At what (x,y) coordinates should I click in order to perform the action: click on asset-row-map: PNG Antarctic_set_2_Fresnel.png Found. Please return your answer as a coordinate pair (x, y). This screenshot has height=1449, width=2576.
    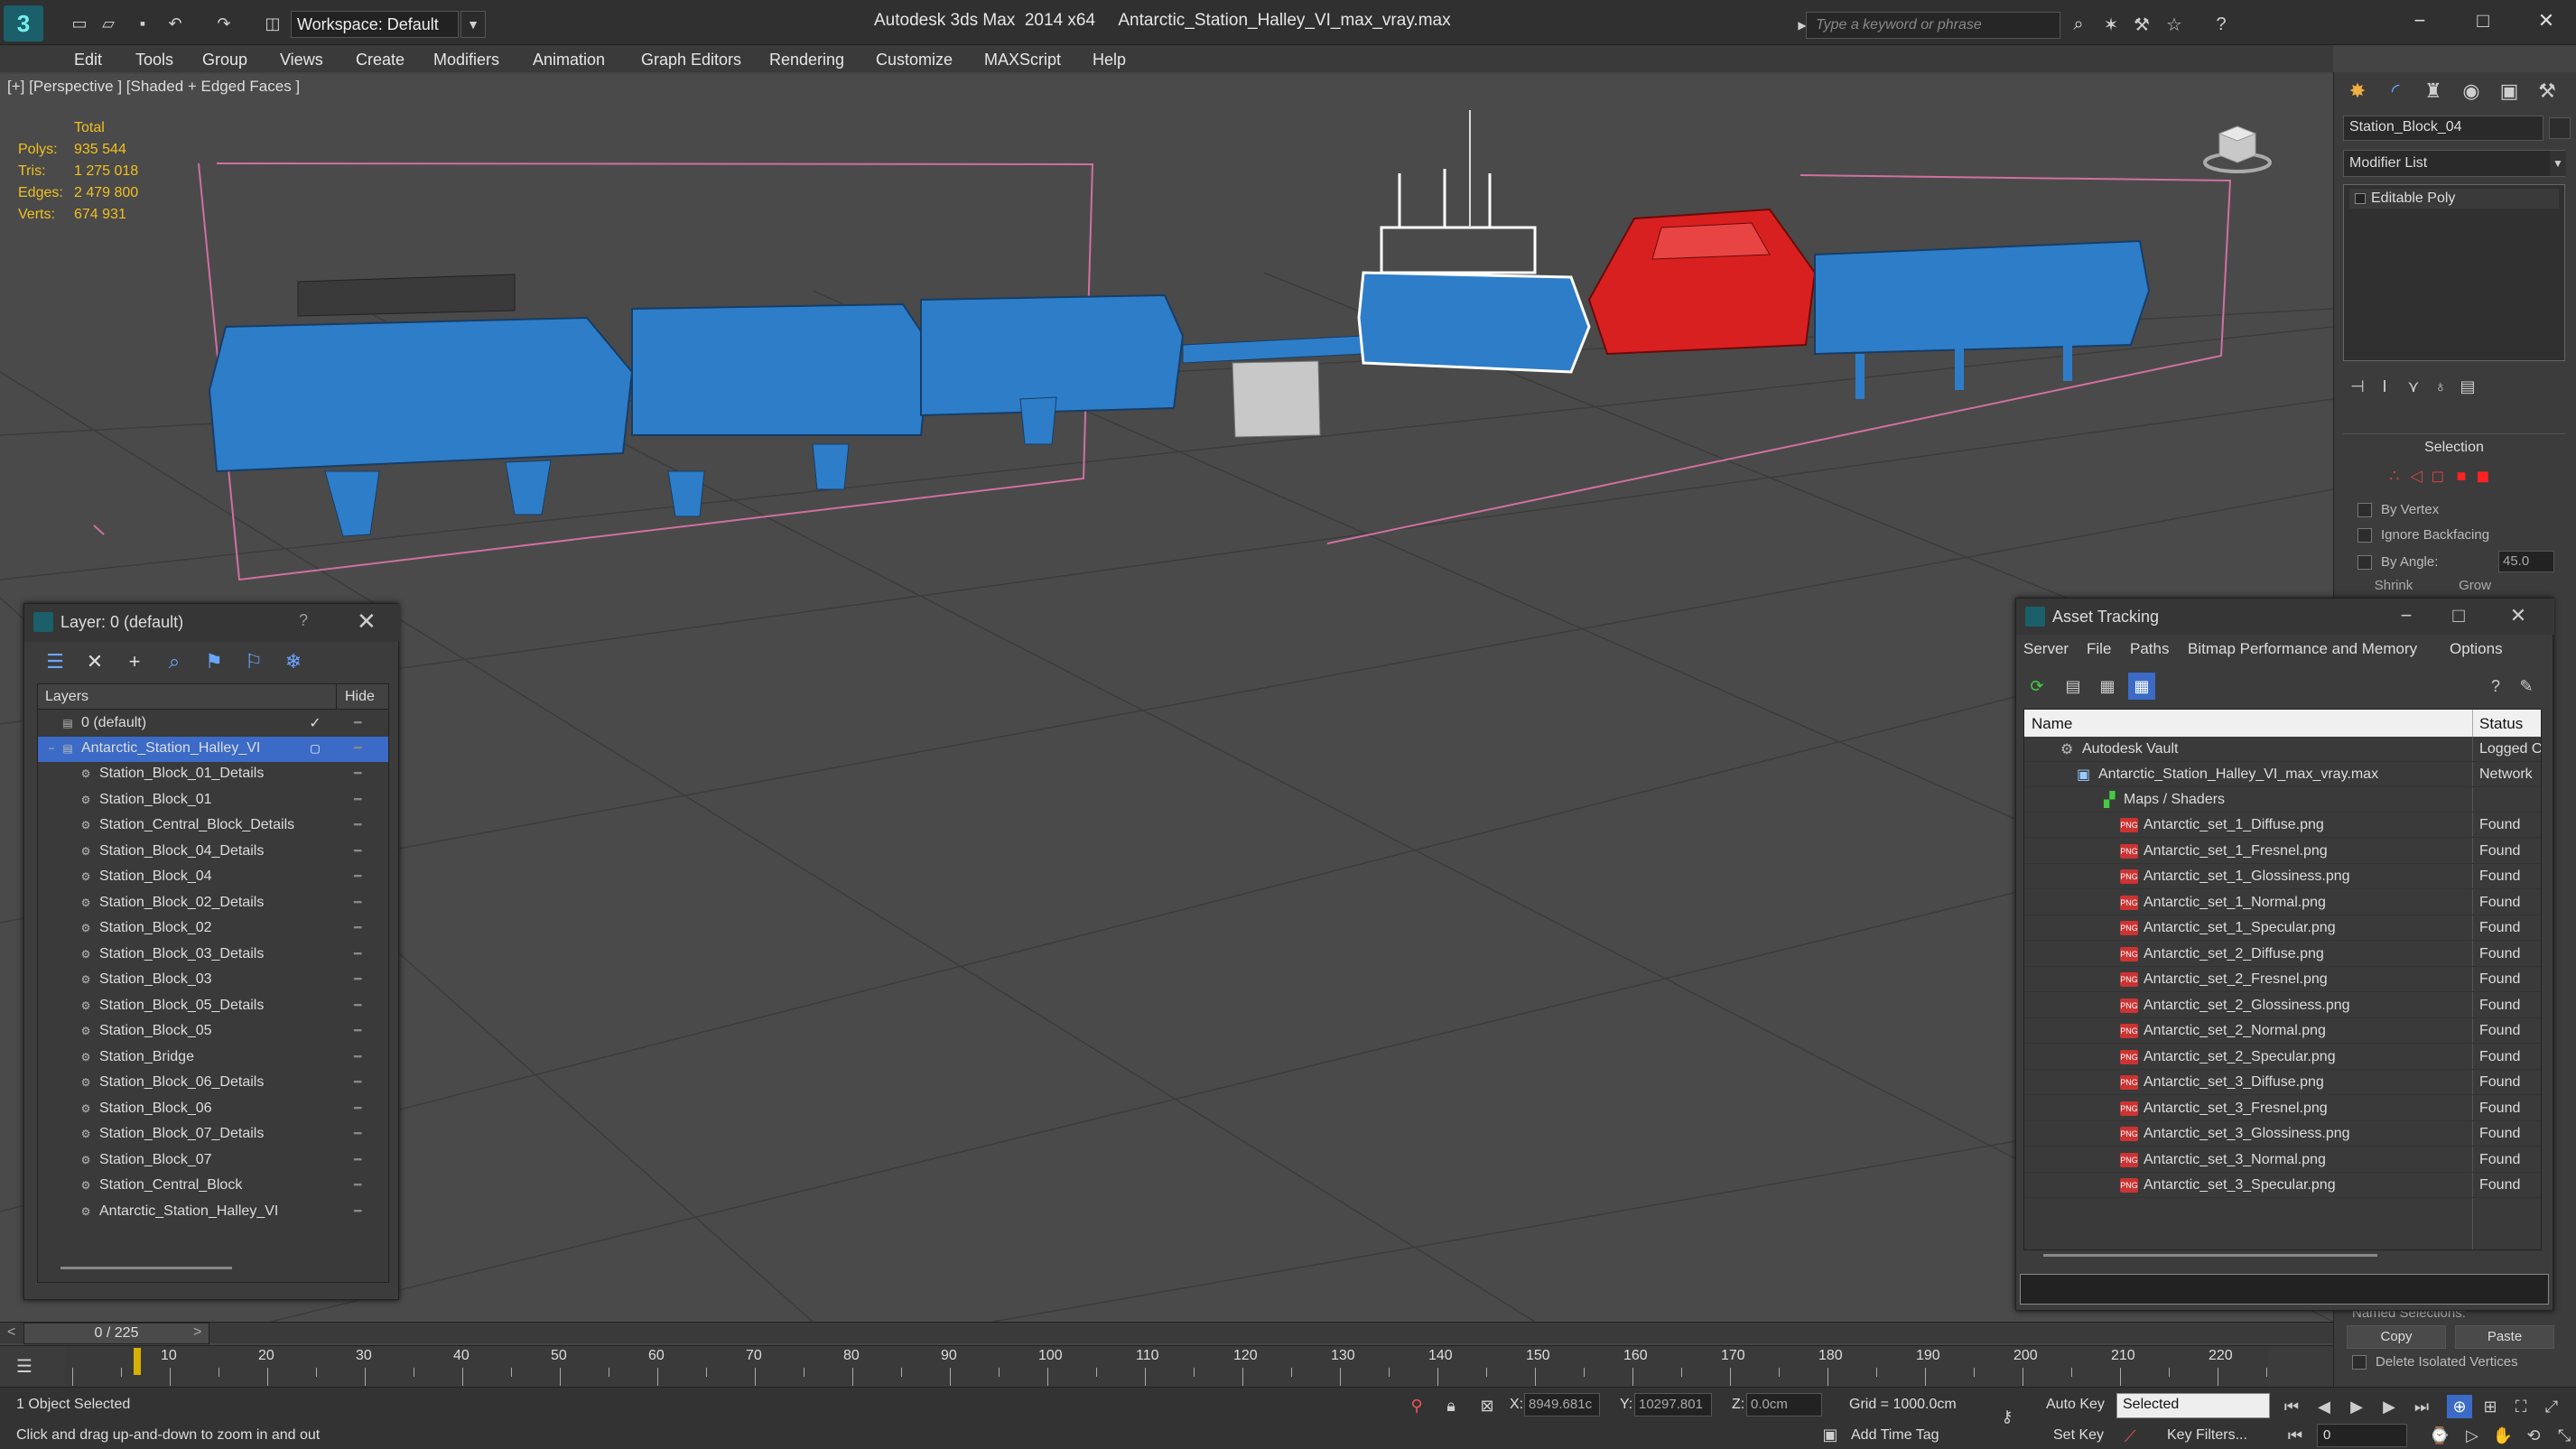
    Looking at the image, I should click on (2282, 979).